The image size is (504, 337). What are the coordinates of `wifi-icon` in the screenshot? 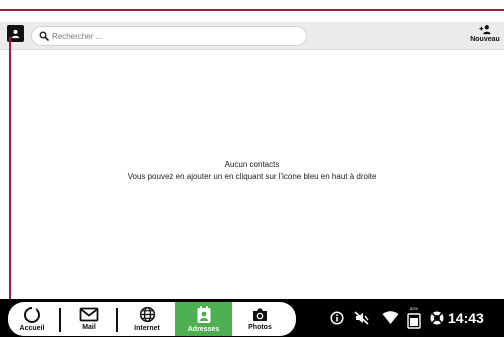 It's located at (390, 318).